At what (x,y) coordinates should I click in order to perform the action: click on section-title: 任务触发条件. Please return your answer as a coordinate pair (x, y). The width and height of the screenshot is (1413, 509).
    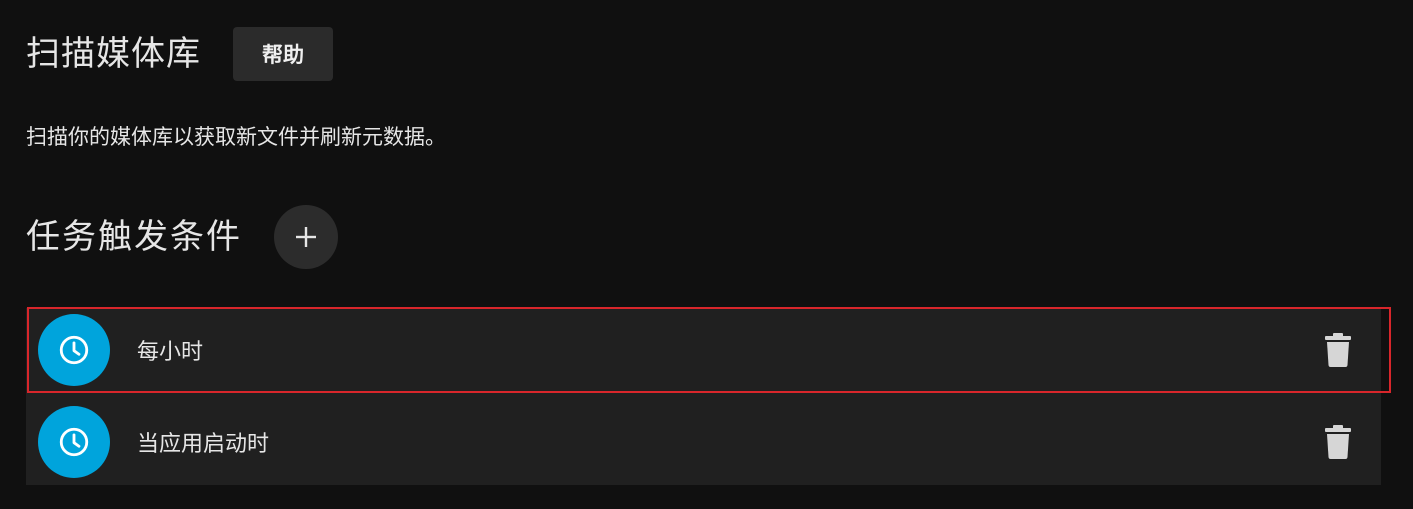
    Looking at the image, I should click on (134, 237).